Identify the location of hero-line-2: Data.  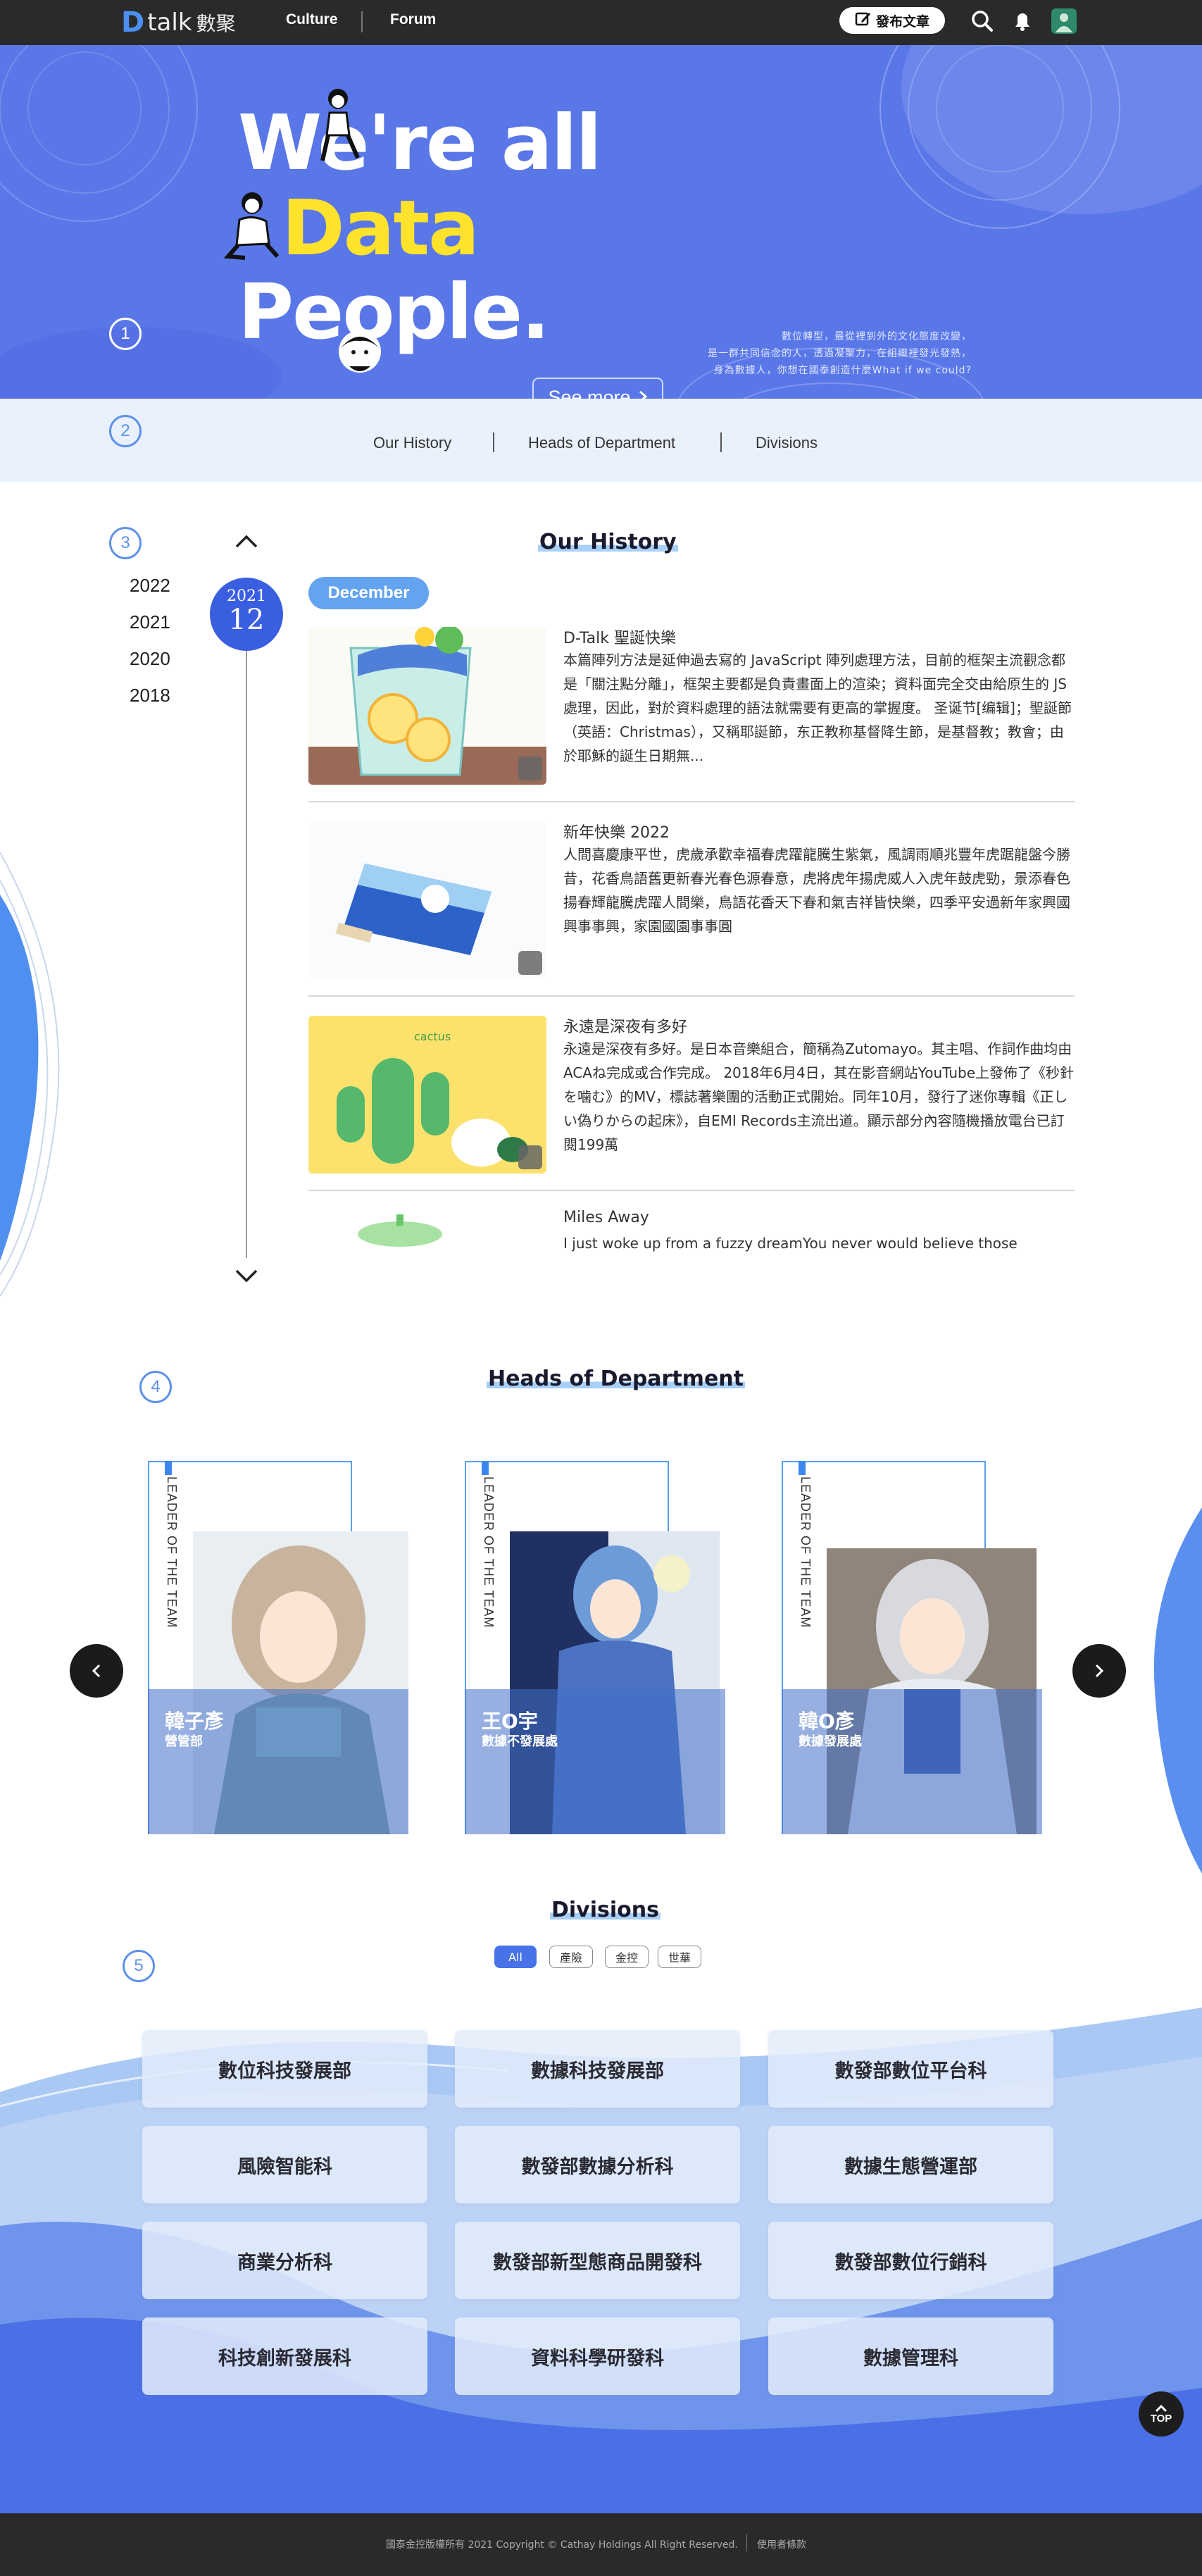
(381, 229).